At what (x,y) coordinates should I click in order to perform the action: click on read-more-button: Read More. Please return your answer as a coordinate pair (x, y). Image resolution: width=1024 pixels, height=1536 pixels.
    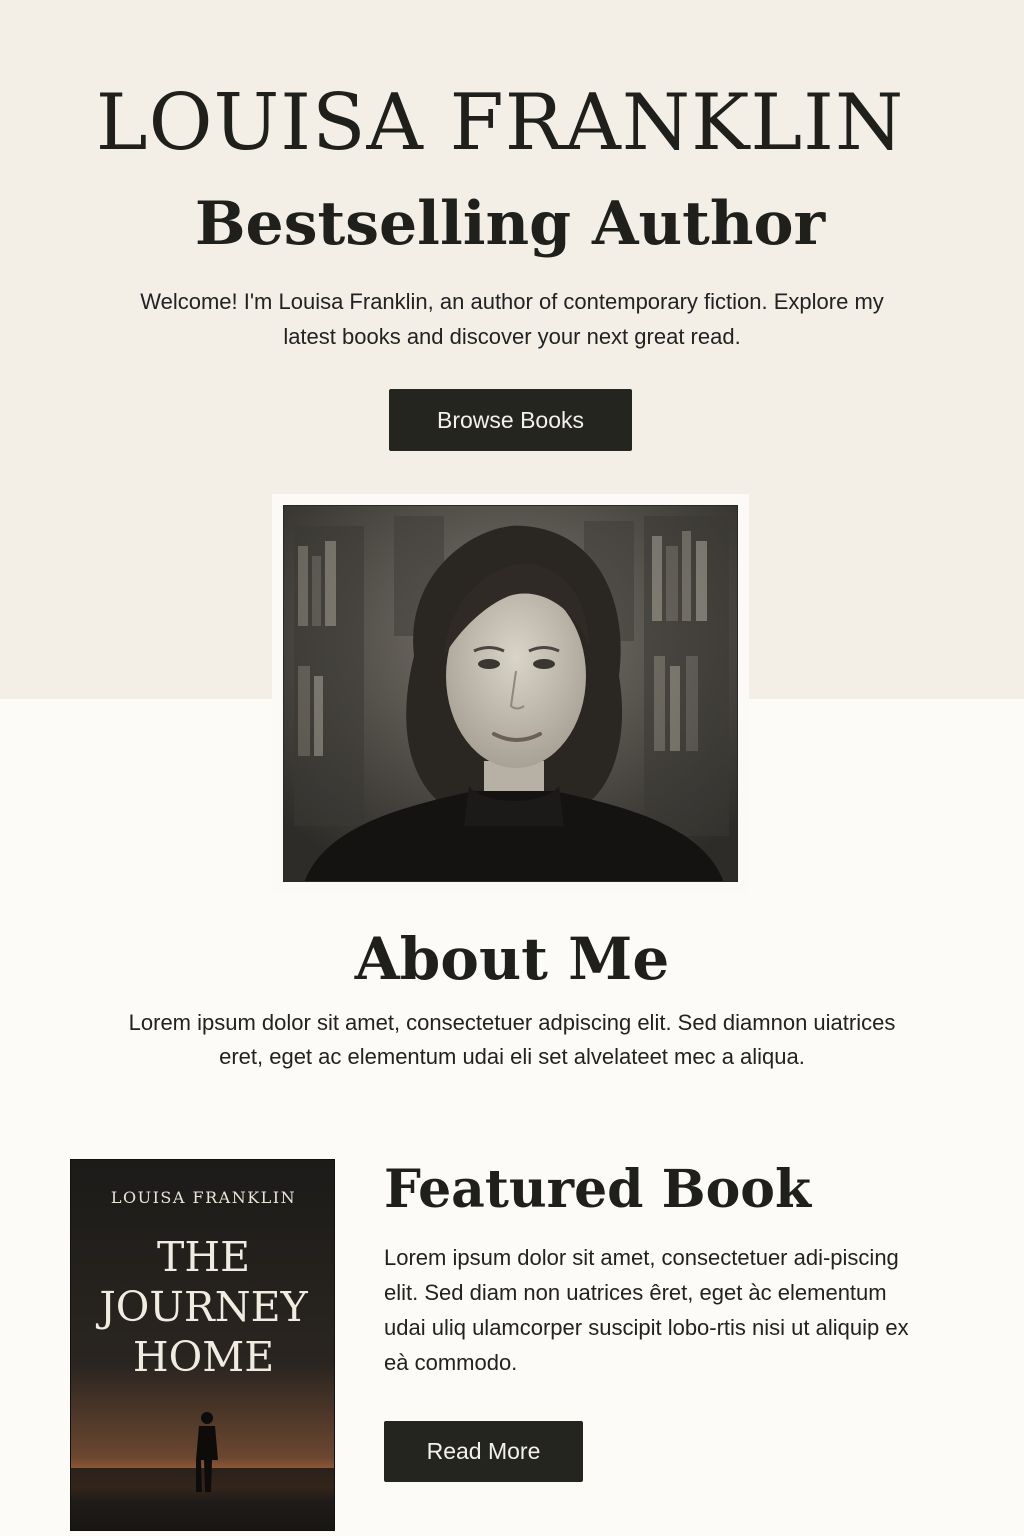
    Looking at the image, I should click on (483, 1451).